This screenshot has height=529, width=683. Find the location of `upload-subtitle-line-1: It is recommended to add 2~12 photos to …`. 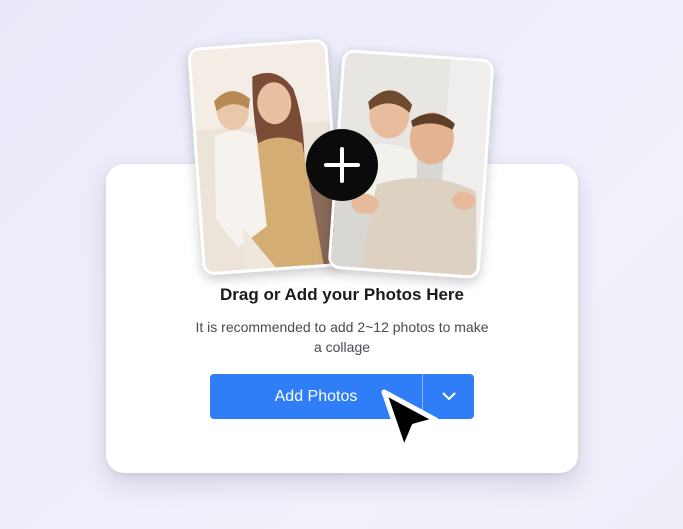

upload-subtitle-line-1: It is recommended to add 2~12 photos to … is located at coordinates (342, 327).